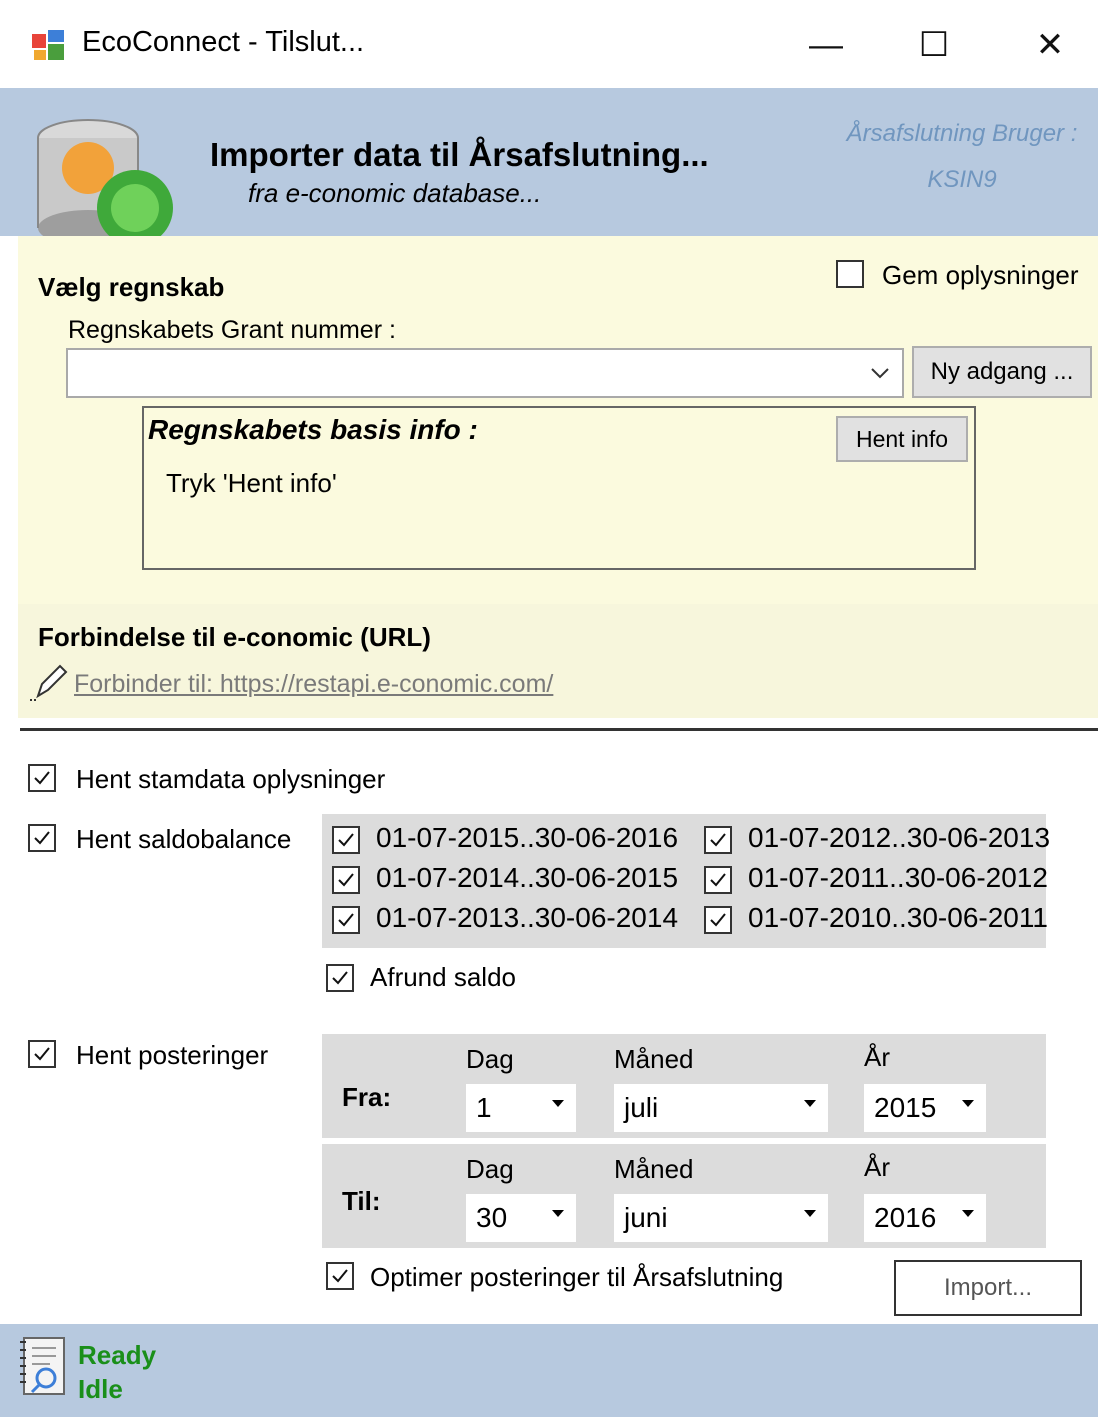 Image resolution: width=1098 pixels, height=1417 pixels. Describe the element at coordinates (721, 1218) in the screenshot. I see `to-month-dropdown: juni` at that location.